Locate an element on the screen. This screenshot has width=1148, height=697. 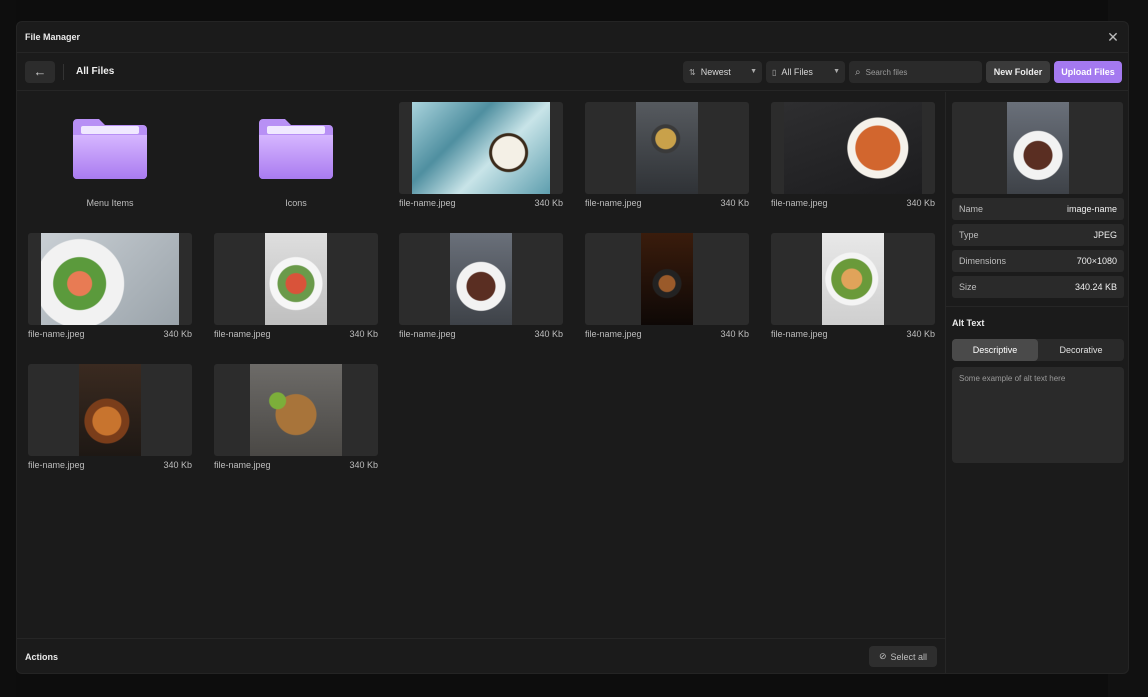
alt-mode-descriptive: Descriptive is located at coordinates (995, 350).